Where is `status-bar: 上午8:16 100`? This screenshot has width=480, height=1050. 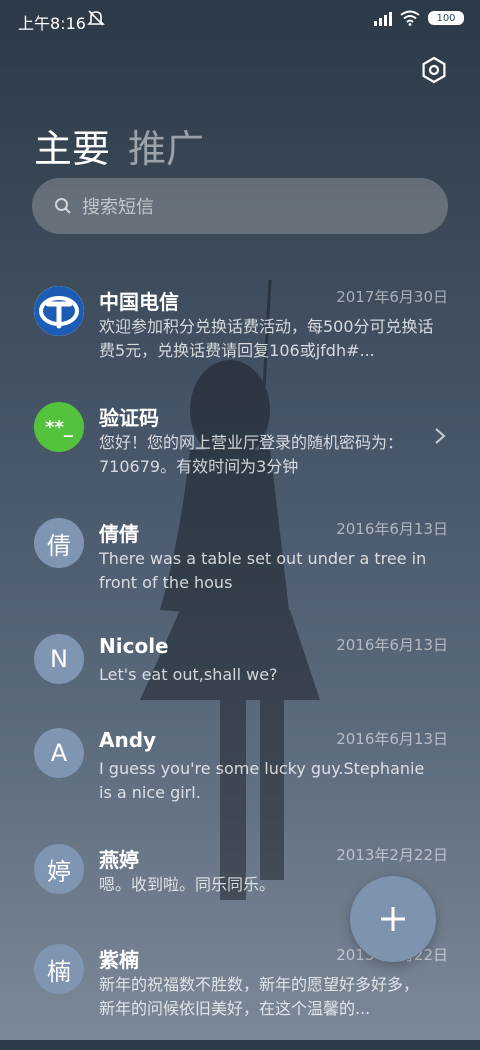
status-bar: 上午8:16 100 is located at coordinates (240, 20).